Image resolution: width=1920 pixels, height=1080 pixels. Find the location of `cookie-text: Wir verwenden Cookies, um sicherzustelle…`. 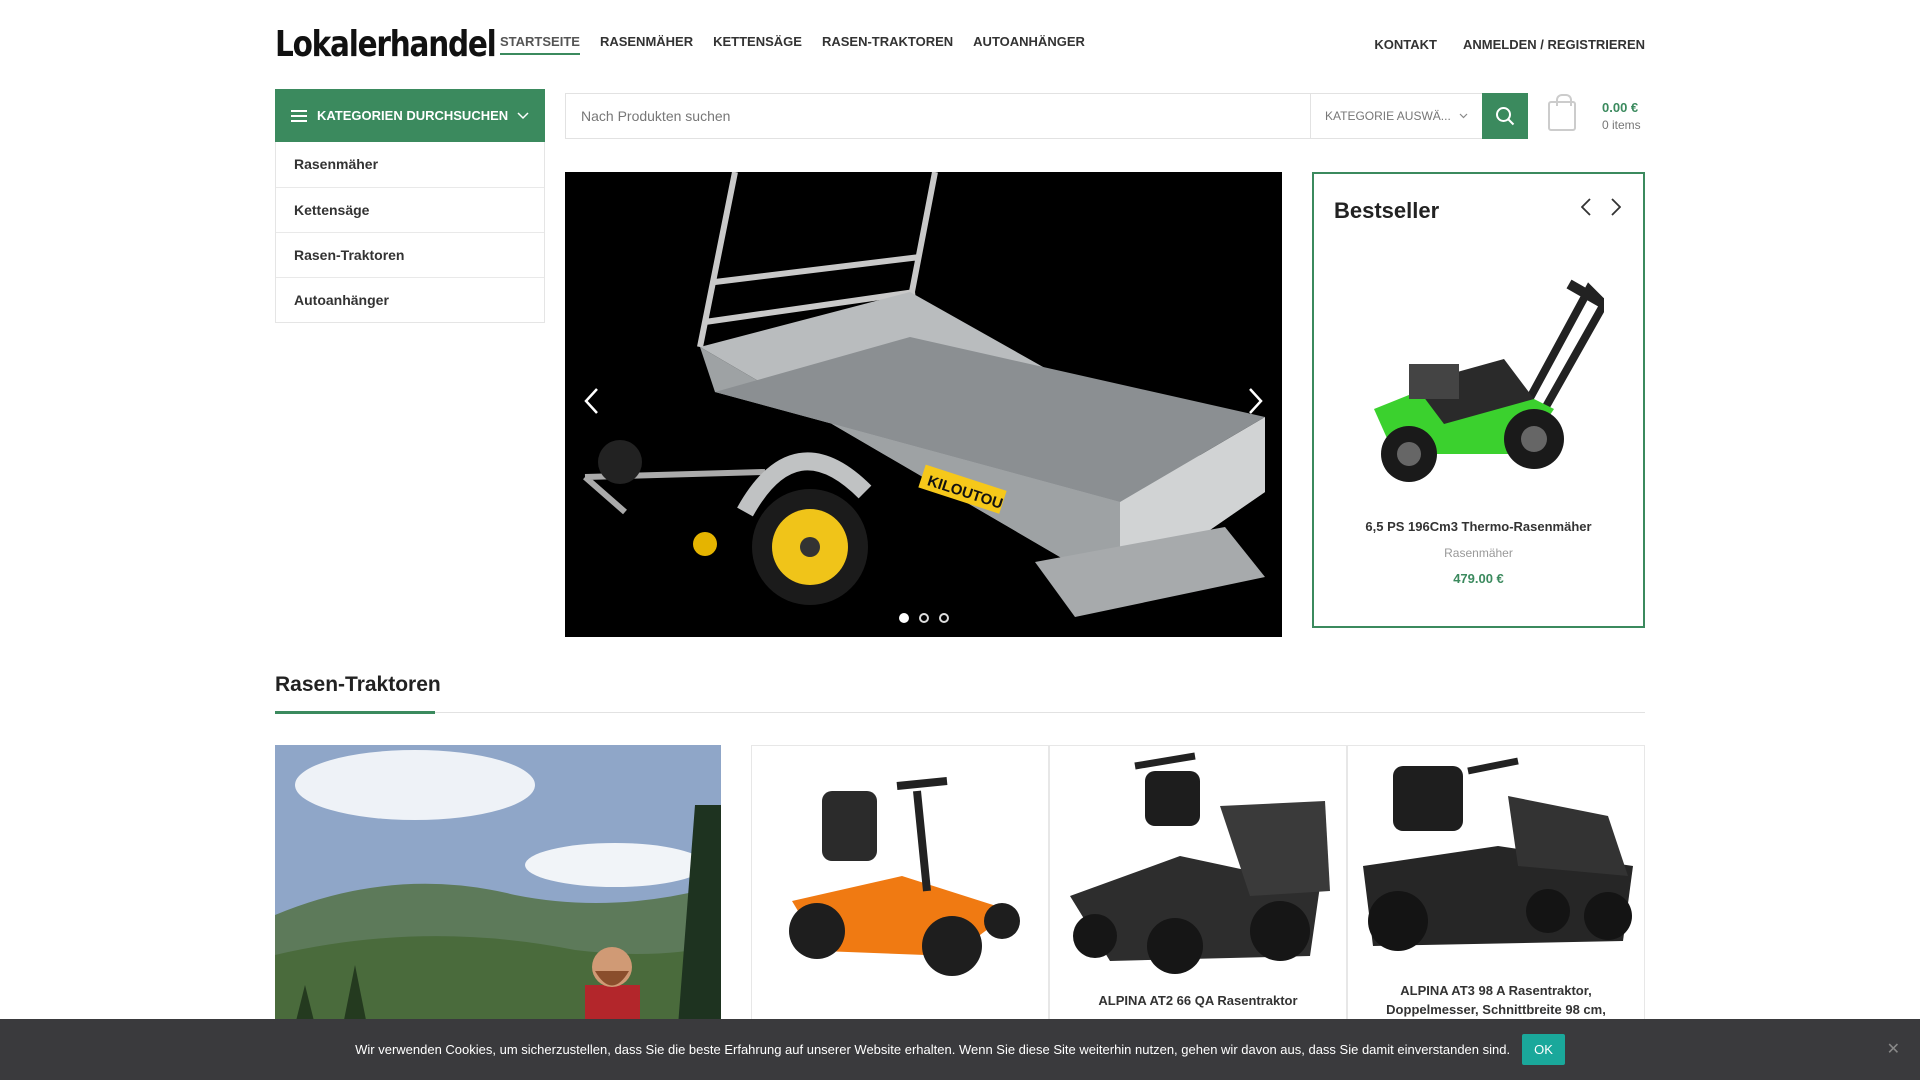

cookie-text: Wir verwenden Cookies, um sicherzustelle… is located at coordinates (933, 1049).